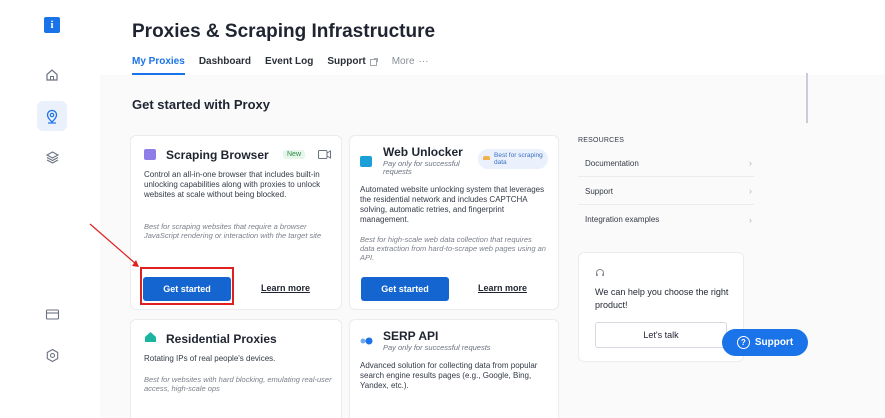 This screenshot has height=418, width=885. I want to click on residential-house-icon, so click(150, 337).